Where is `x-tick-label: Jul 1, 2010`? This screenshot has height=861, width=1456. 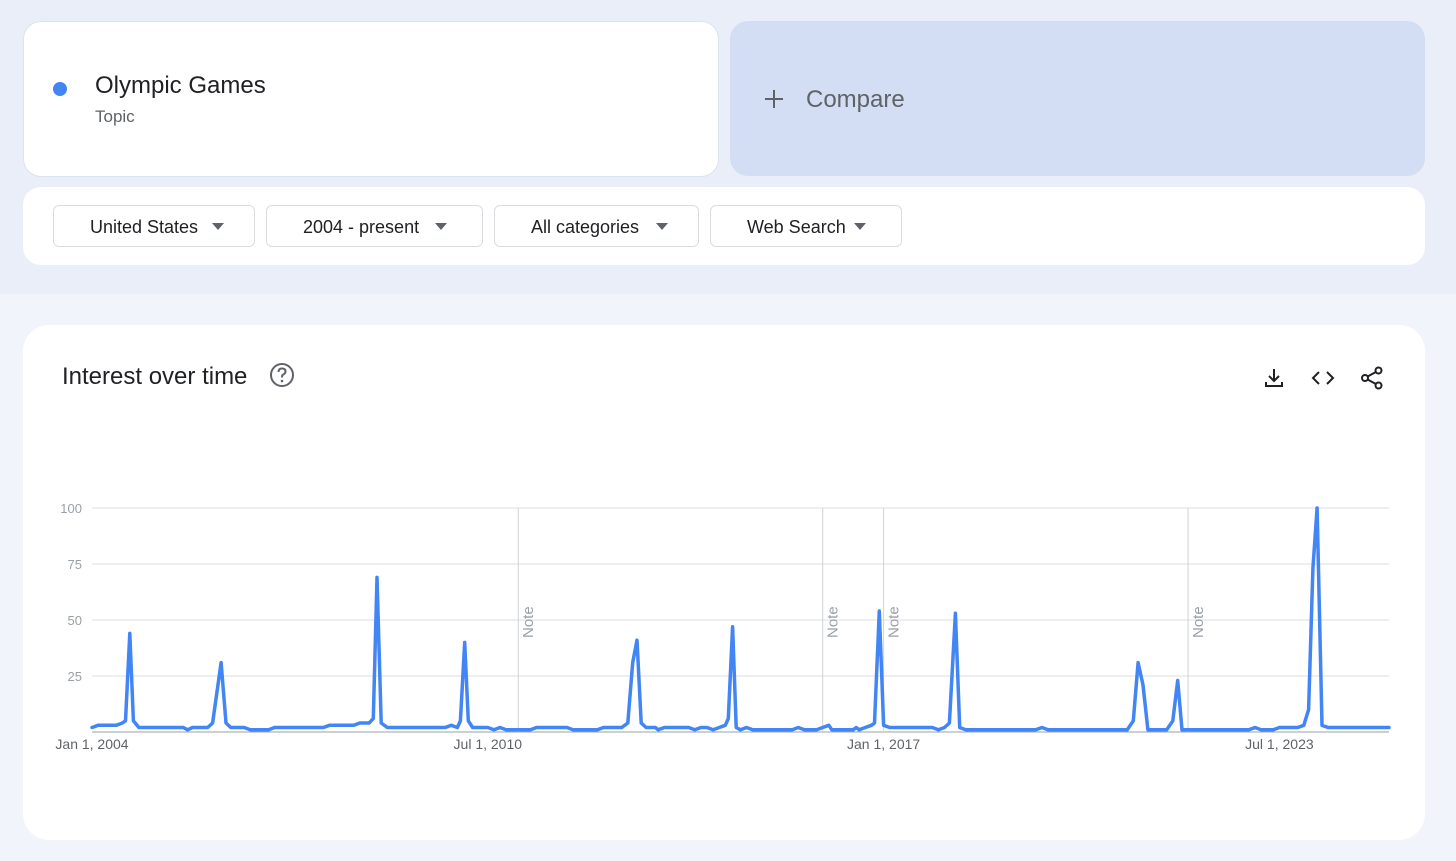 x-tick-label: Jul 1, 2010 is located at coordinates (488, 744).